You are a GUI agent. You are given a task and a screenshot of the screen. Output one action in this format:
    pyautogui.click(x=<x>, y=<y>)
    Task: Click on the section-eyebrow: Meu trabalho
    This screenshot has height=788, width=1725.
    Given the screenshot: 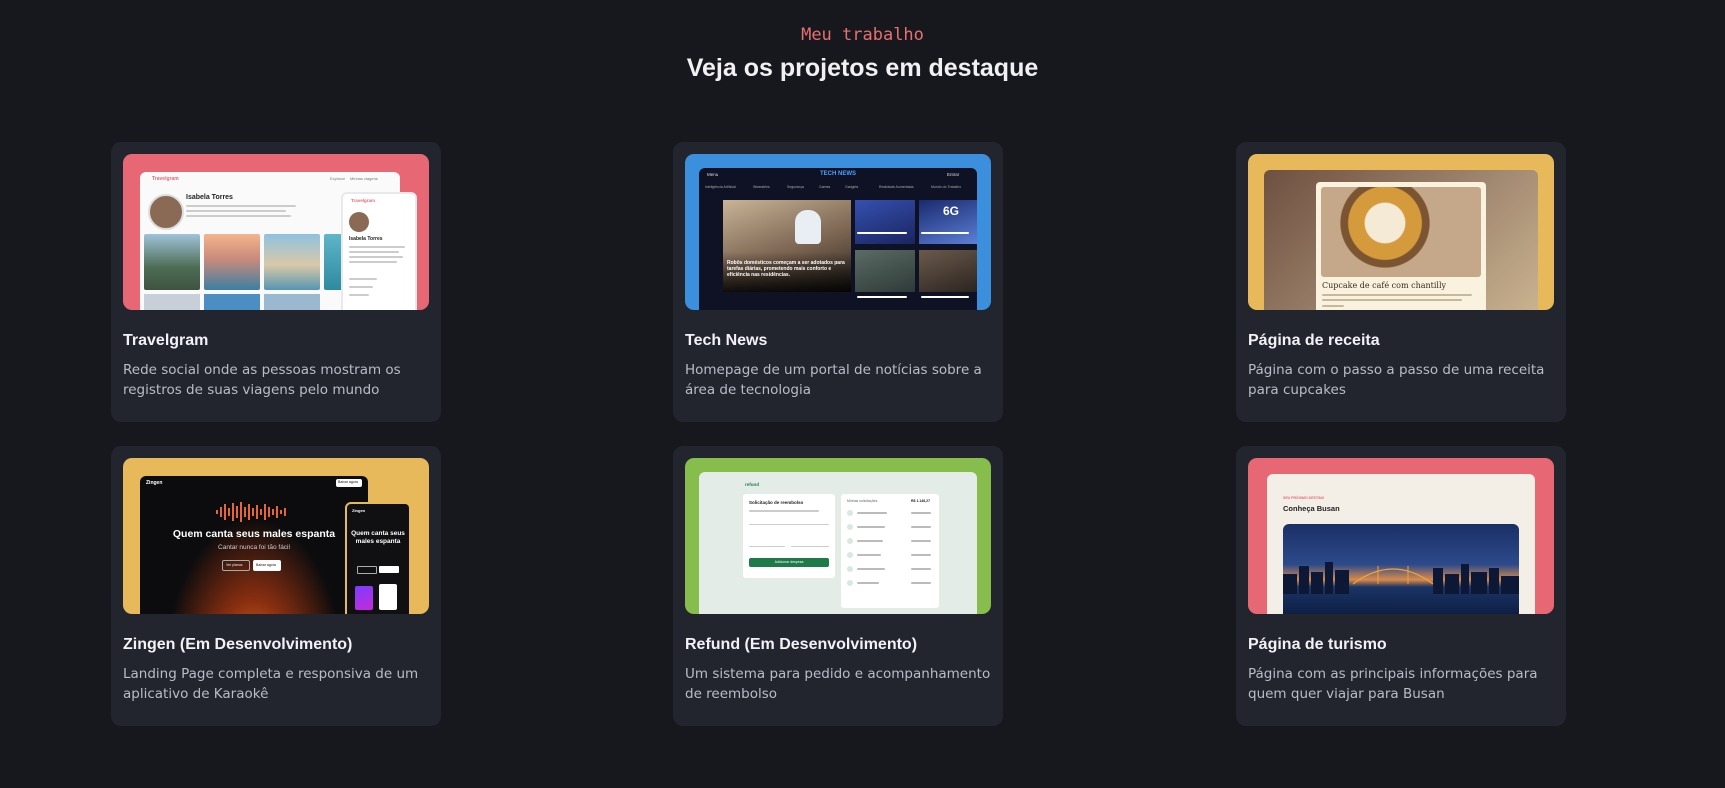 What is the action you would take?
    pyautogui.click(x=862, y=35)
    